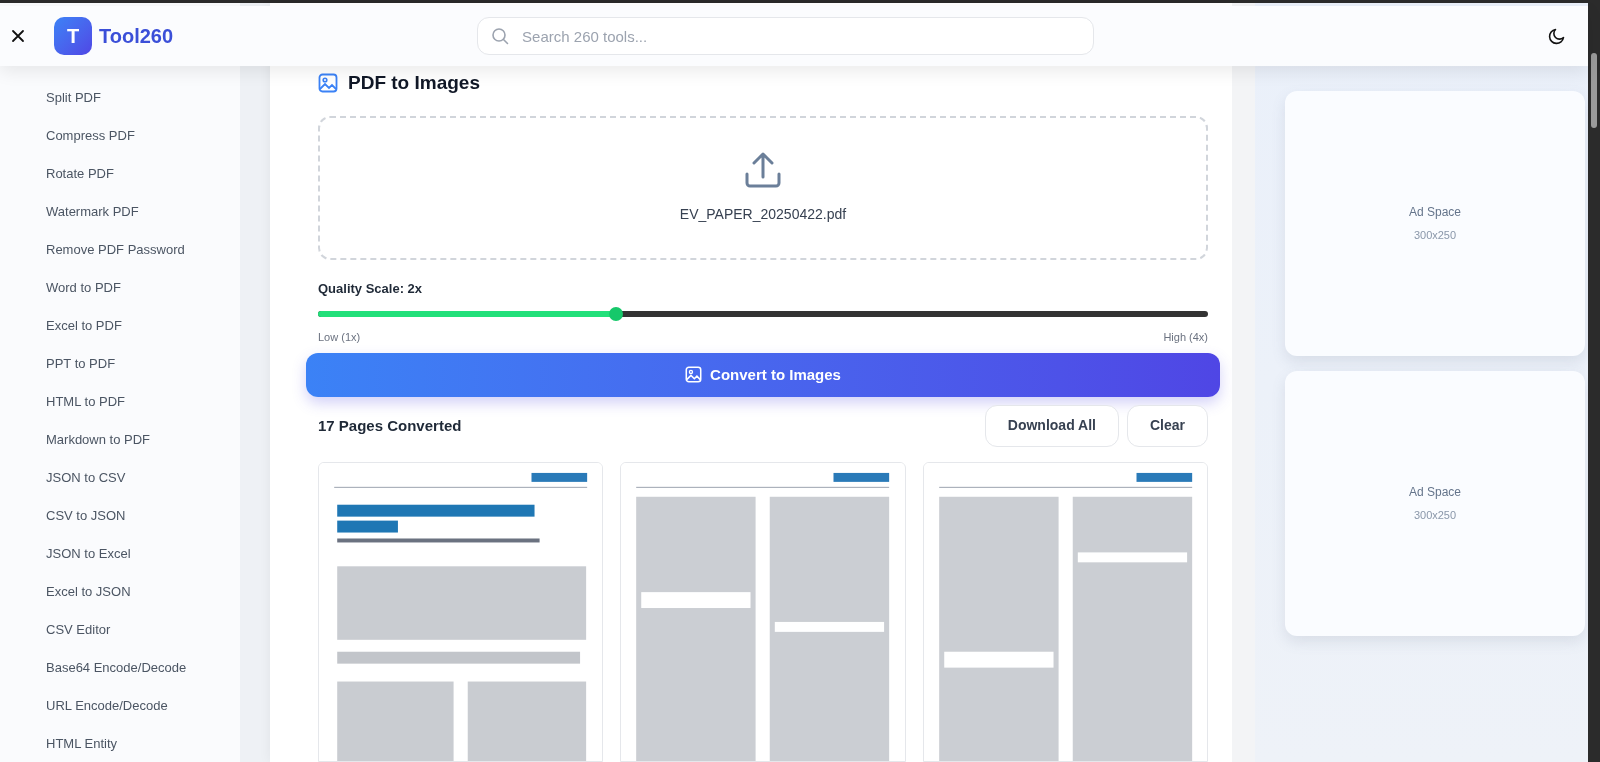 This screenshot has width=1600, height=762. What do you see at coordinates (92, 211) in the screenshot?
I see `sidebar-item: Watermark PDF` at bounding box center [92, 211].